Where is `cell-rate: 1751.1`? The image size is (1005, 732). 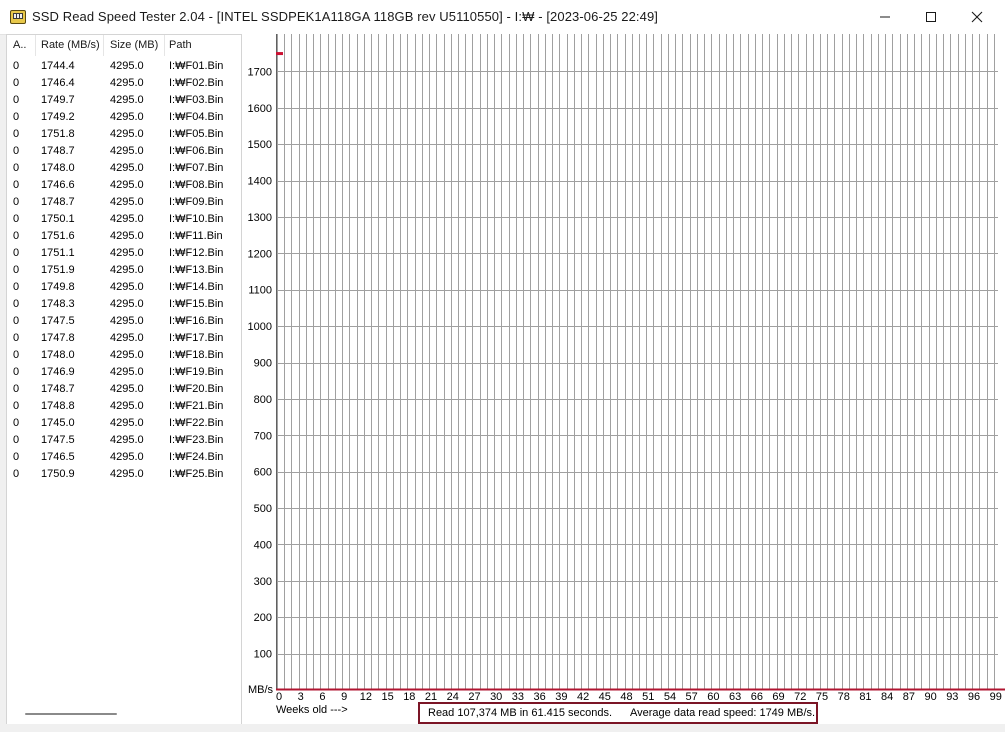
cell-rate: 1751.1 is located at coordinates (58, 253).